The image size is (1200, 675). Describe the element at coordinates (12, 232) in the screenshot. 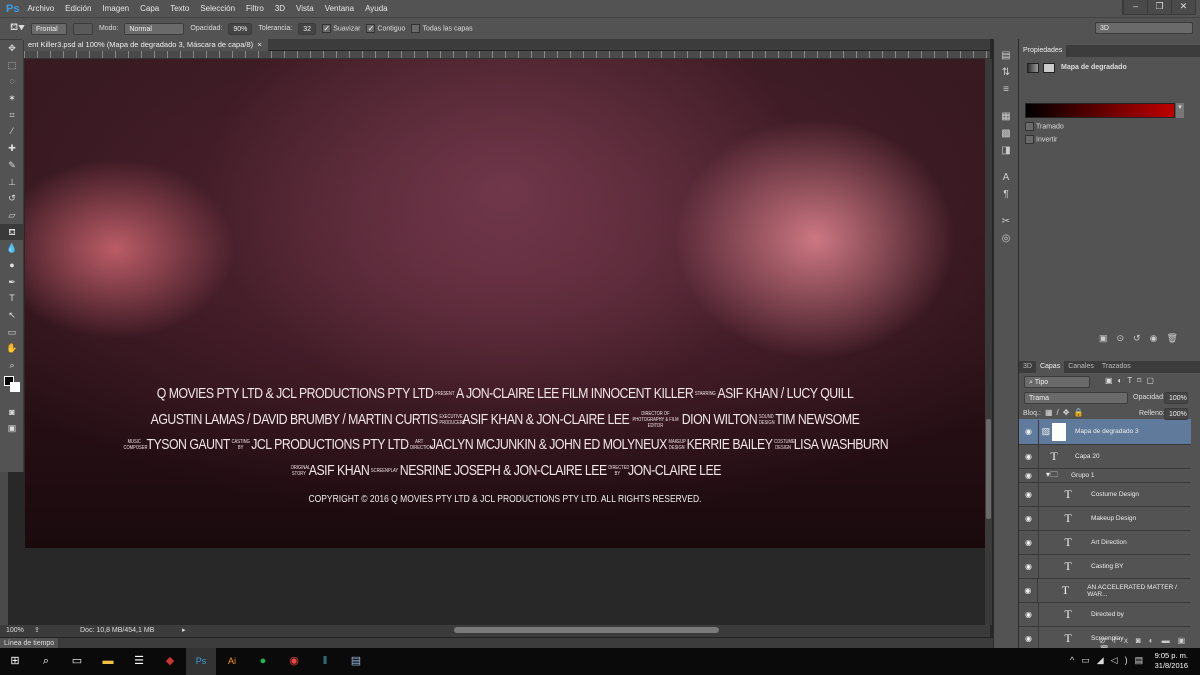

I see `paint-bucket-tool-icon: ⛾` at that location.